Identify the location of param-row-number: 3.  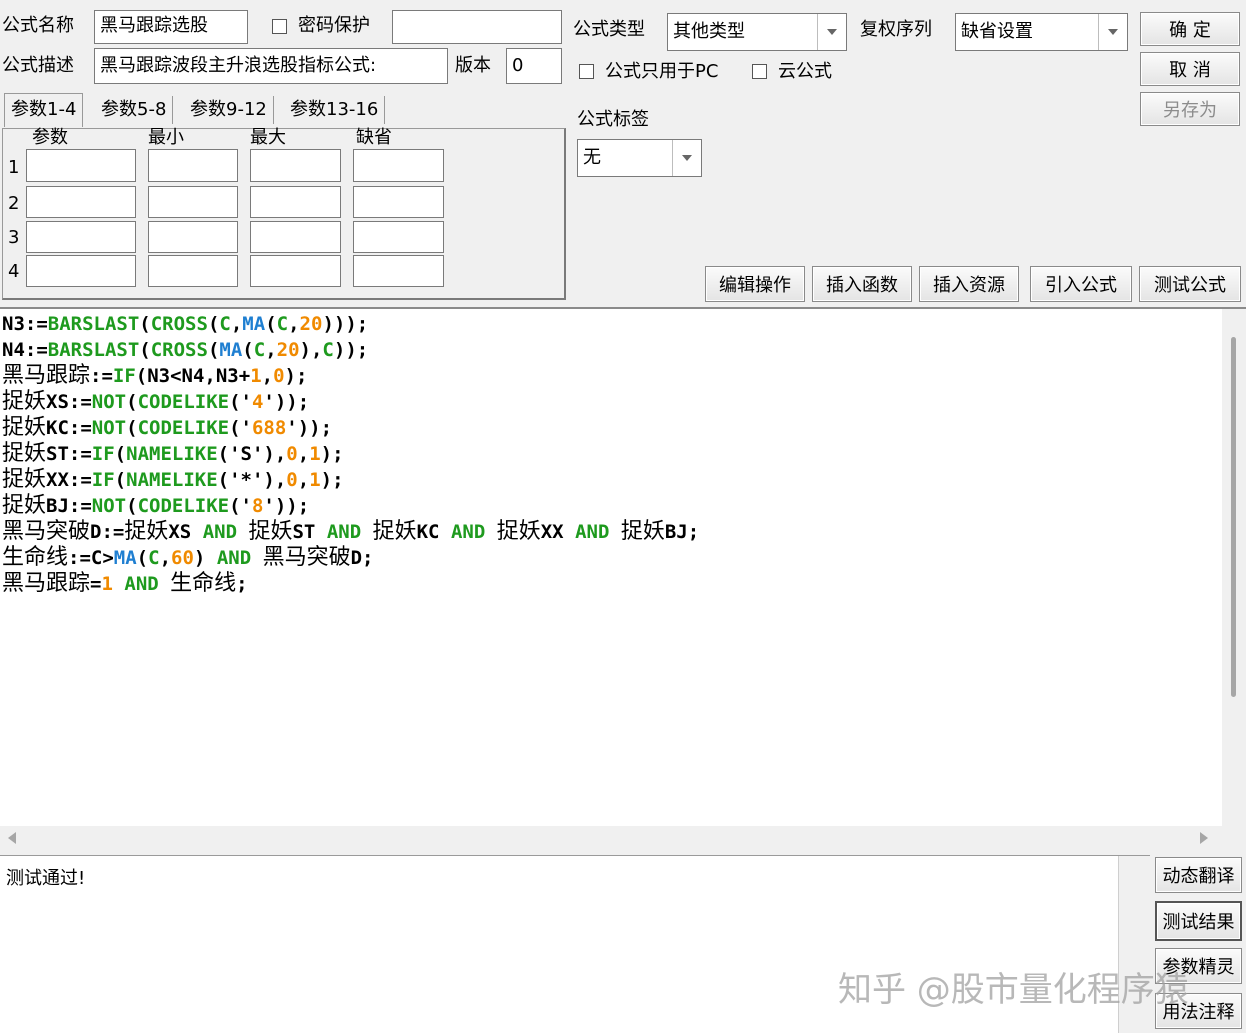
(14, 237).